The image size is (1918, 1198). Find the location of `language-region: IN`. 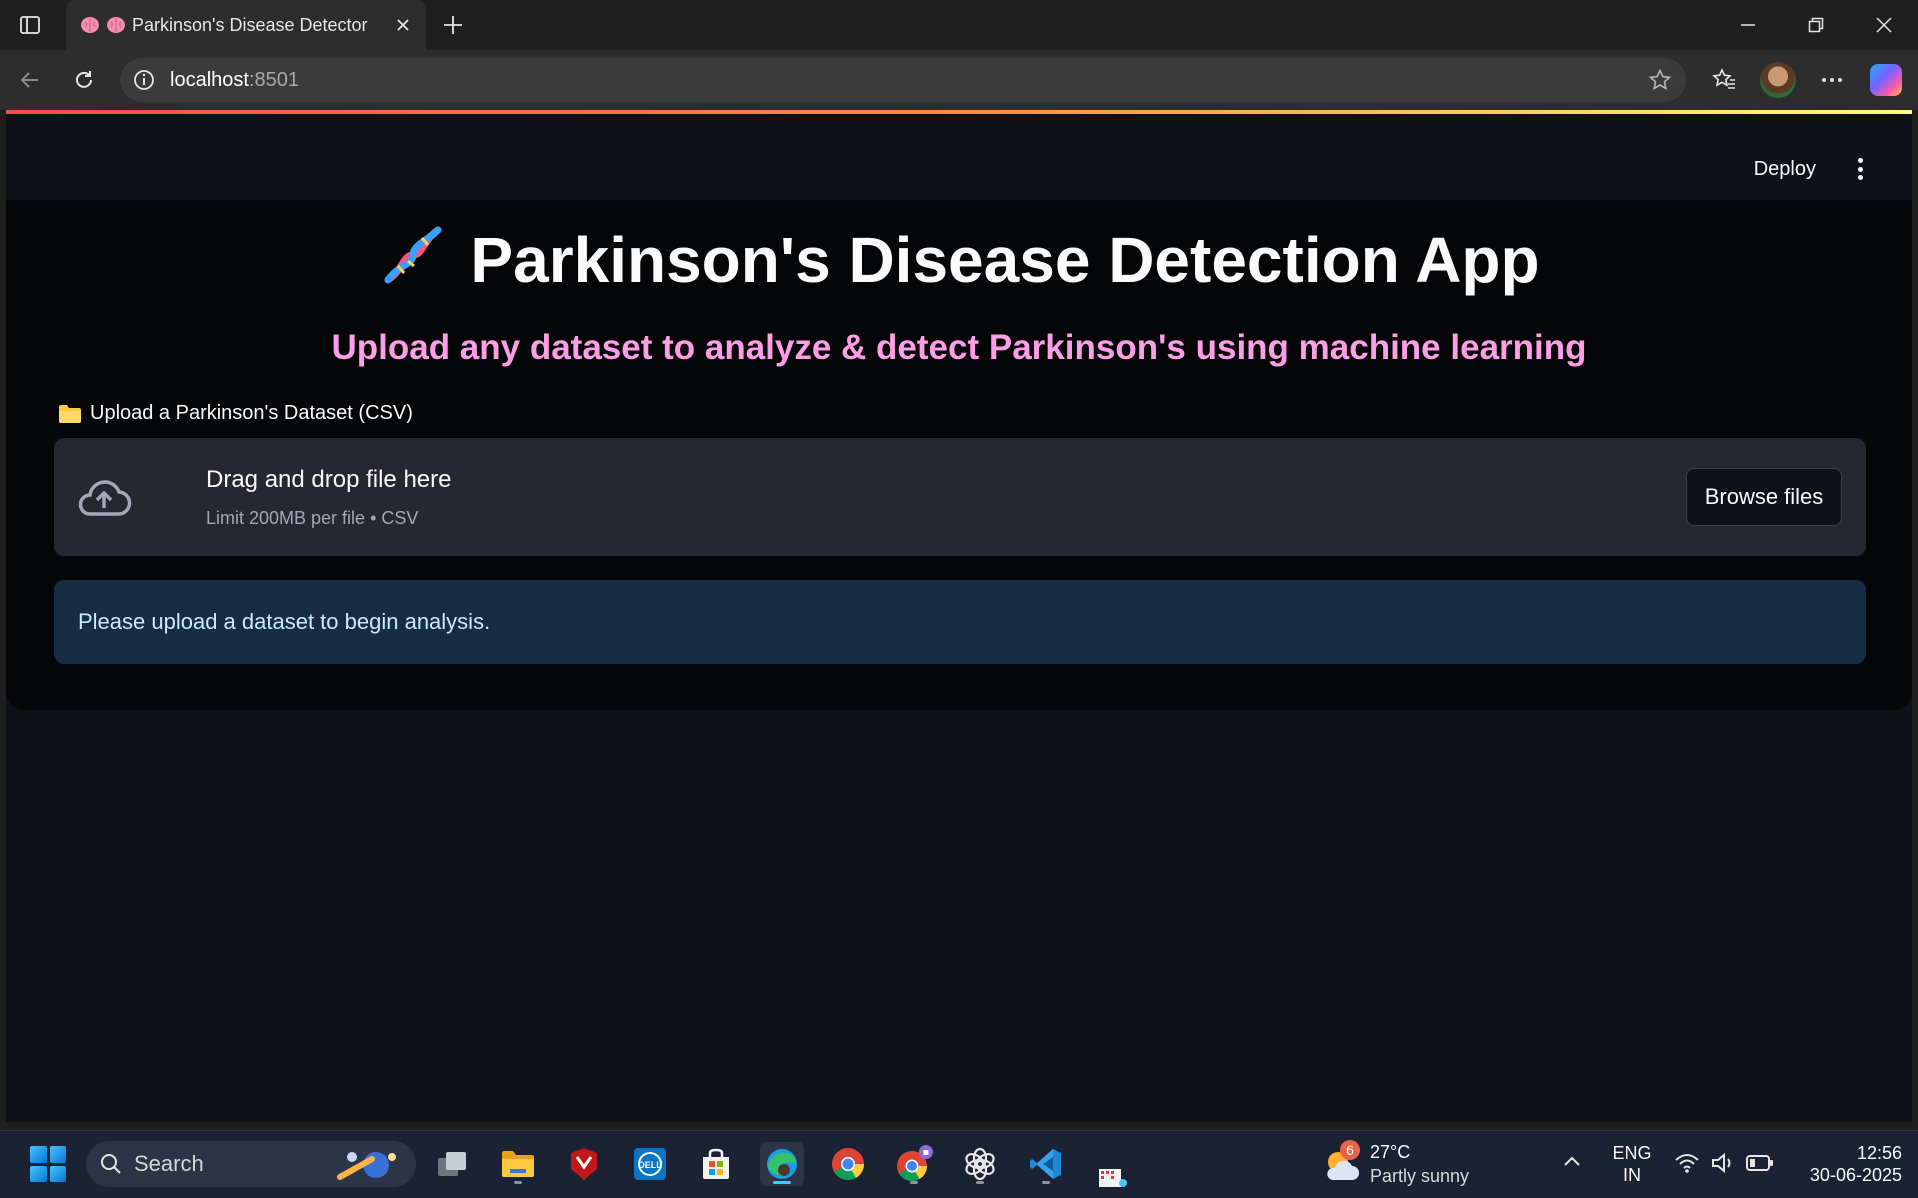

language-region: IN is located at coordinates (1632, 1175).